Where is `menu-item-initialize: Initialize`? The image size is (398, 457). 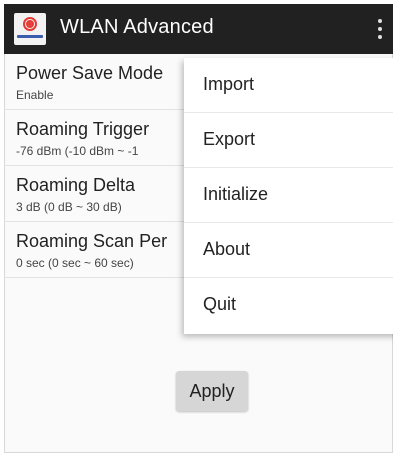
menu-item-initialize: Initialize is located at coordinates (288, 195).